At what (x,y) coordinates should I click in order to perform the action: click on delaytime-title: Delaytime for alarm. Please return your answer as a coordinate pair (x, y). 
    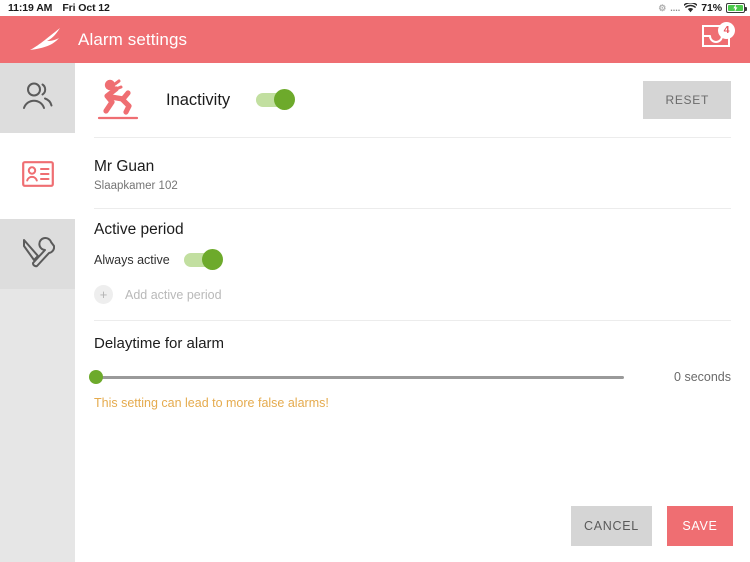
    Looking at the image, I should click on (159, 344).